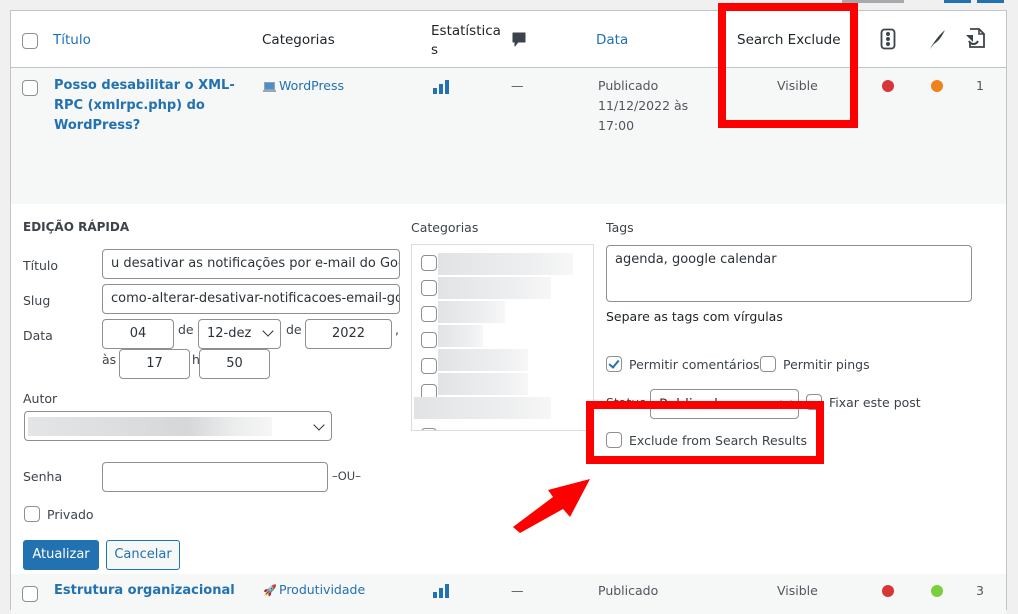  Describe the element at coordinates (40, 398) in the screenshot. I see `author-label: Autor` at that location.